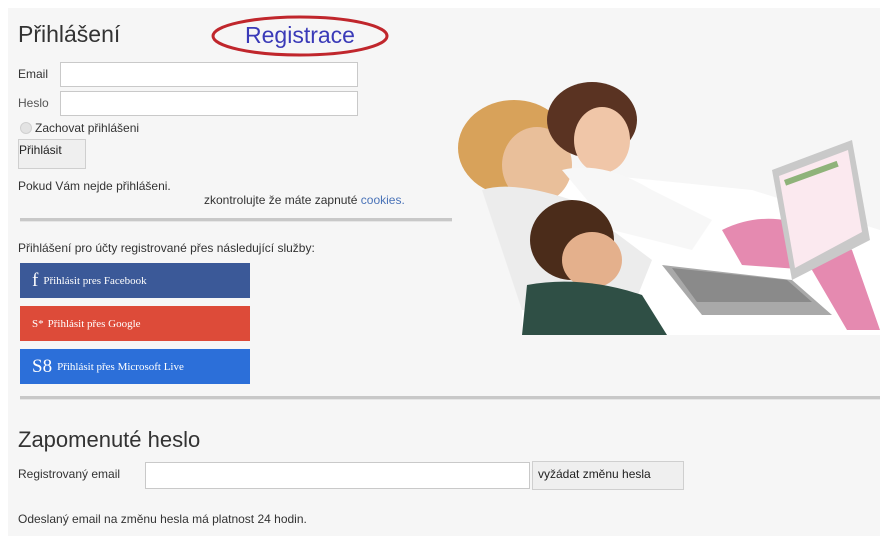 Image resolution: width=883 pixels, height=536 pixels. What do you see at coordinates (42, 366) in the screenshot?
I see `microsoft-icon: S8` at bounding box center [42, 366].